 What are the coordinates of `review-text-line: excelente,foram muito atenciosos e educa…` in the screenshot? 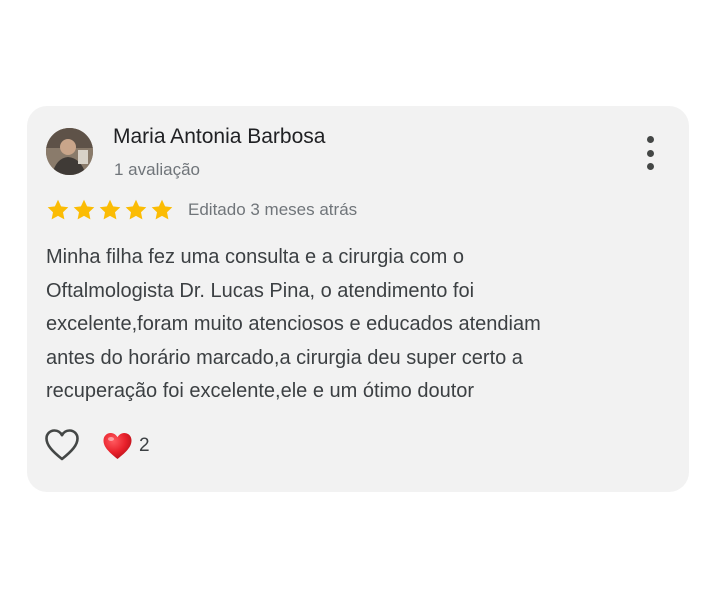 It's located at (293, 324).